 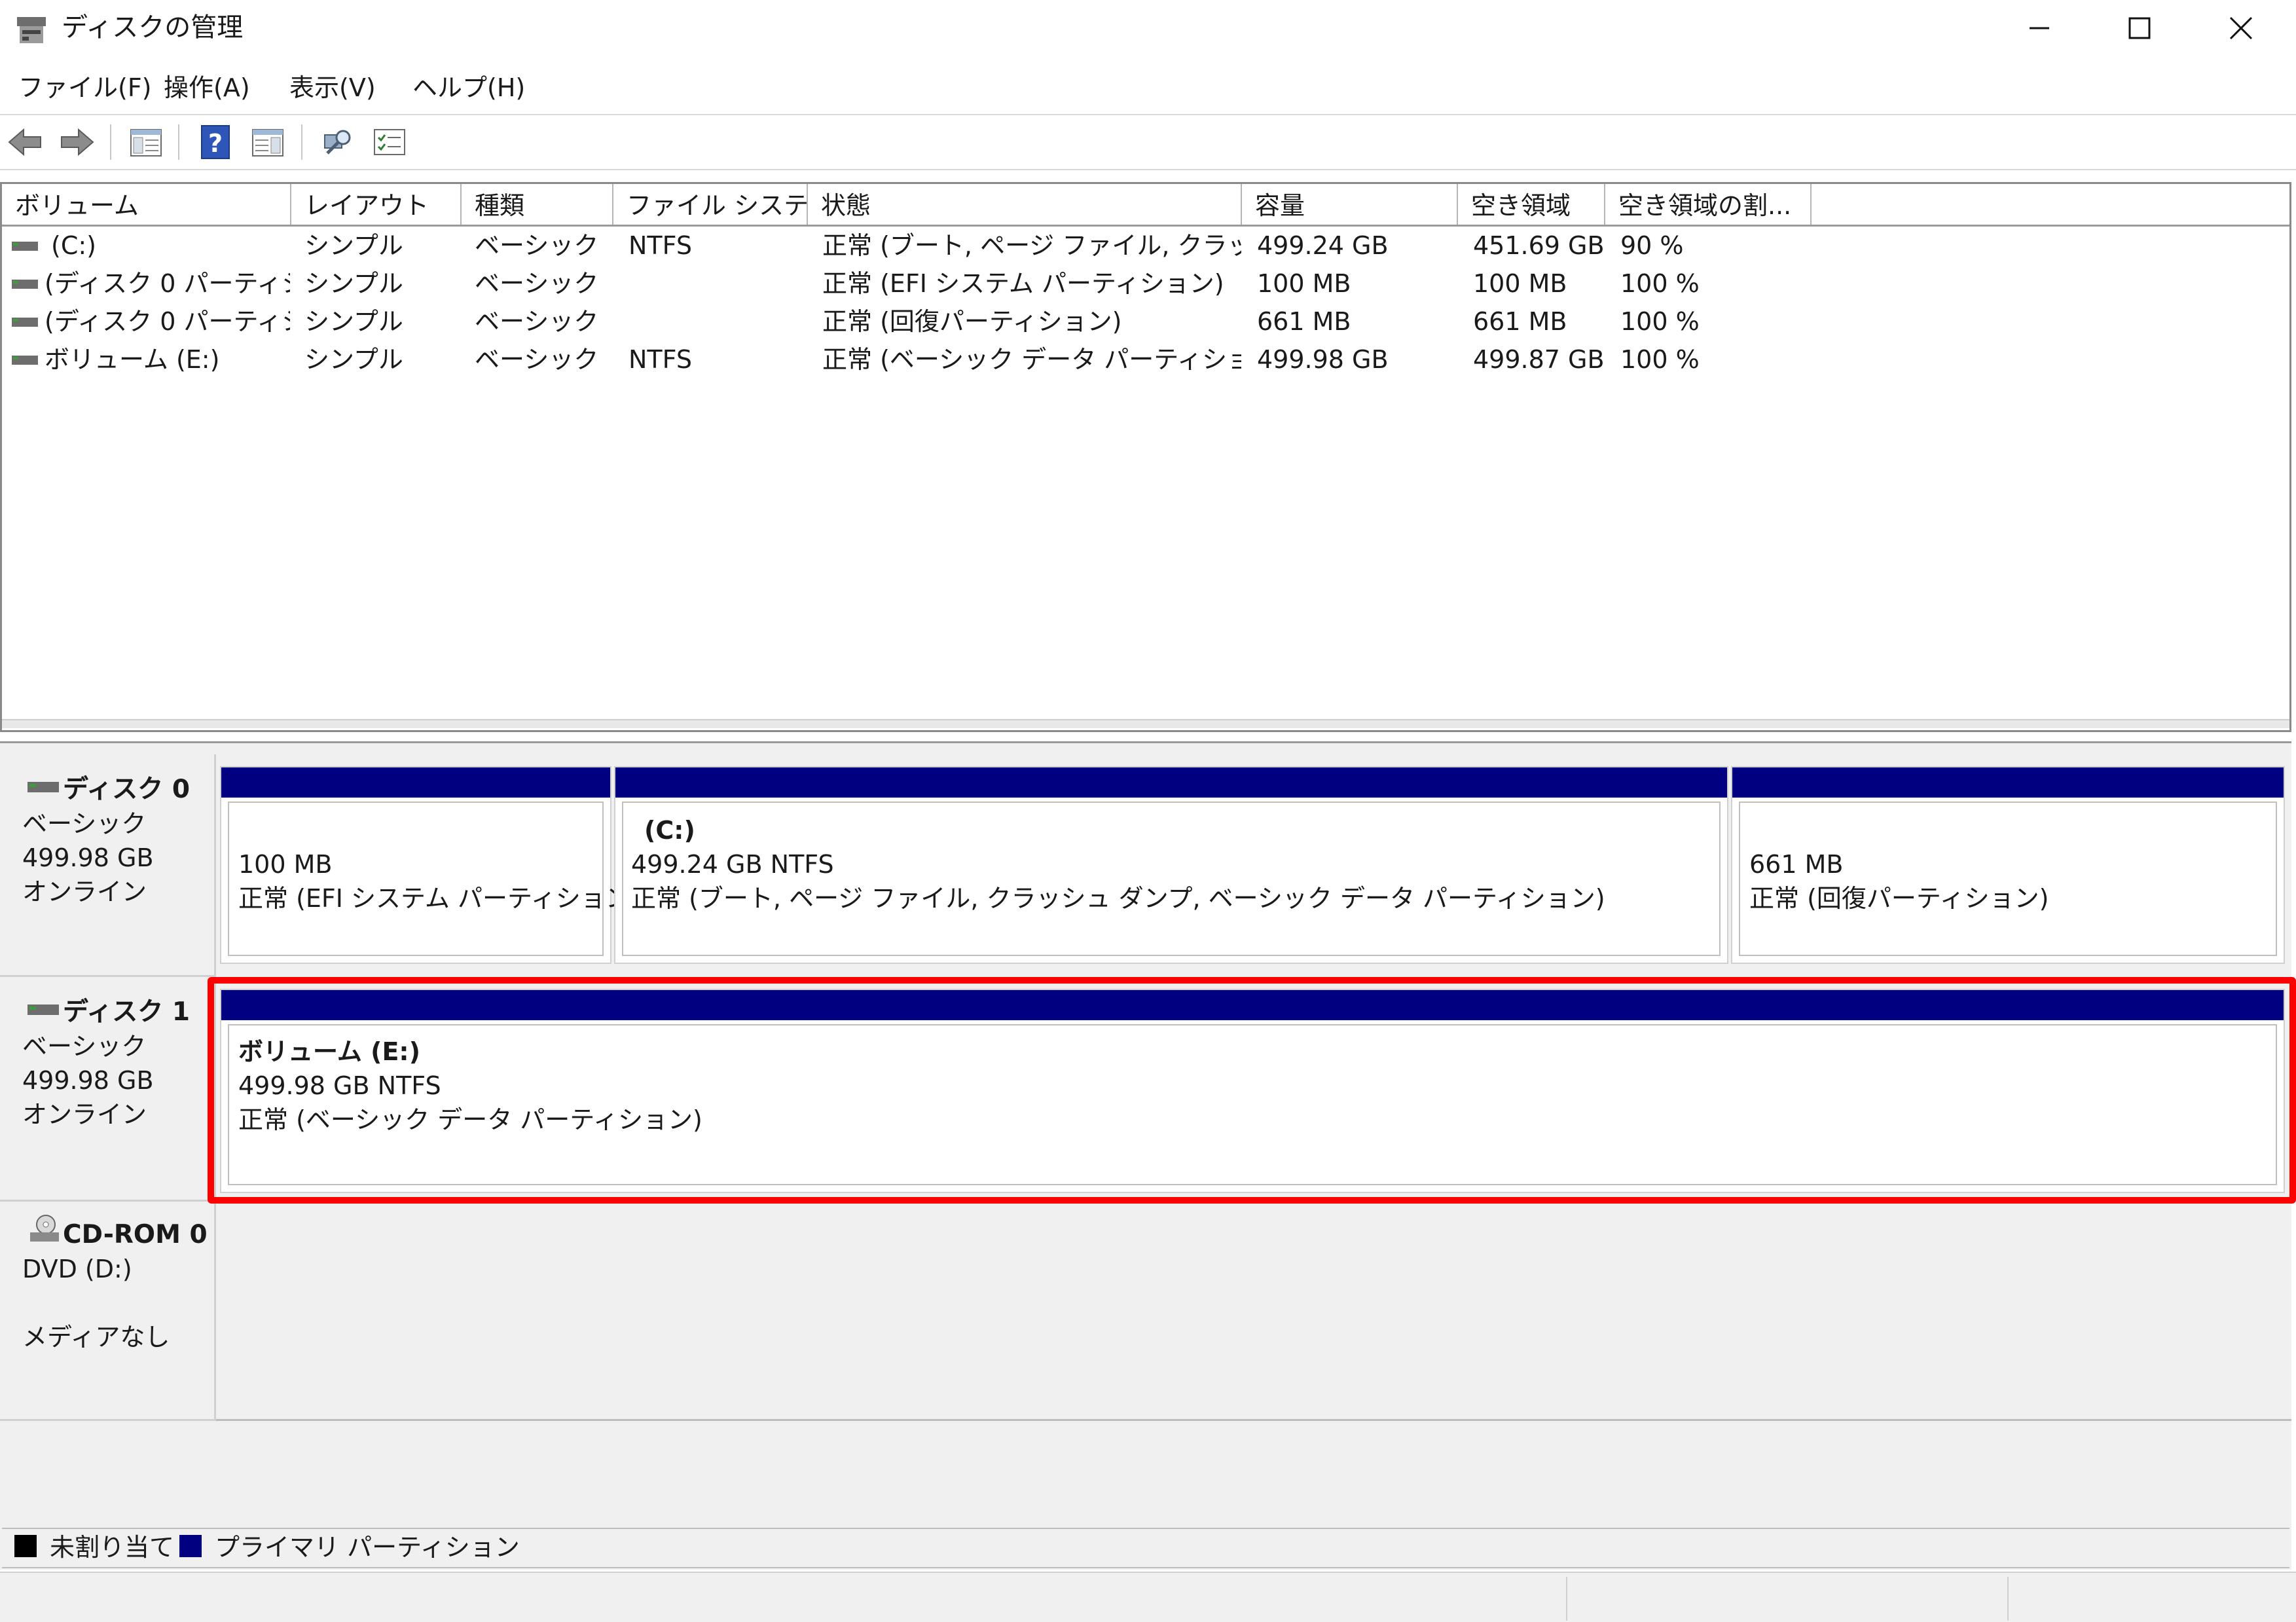 What do you see at coordinates (84, 1114) in the screenshot?
I see `disk-1-status: オンライン` at bounding box center [84, 1114].